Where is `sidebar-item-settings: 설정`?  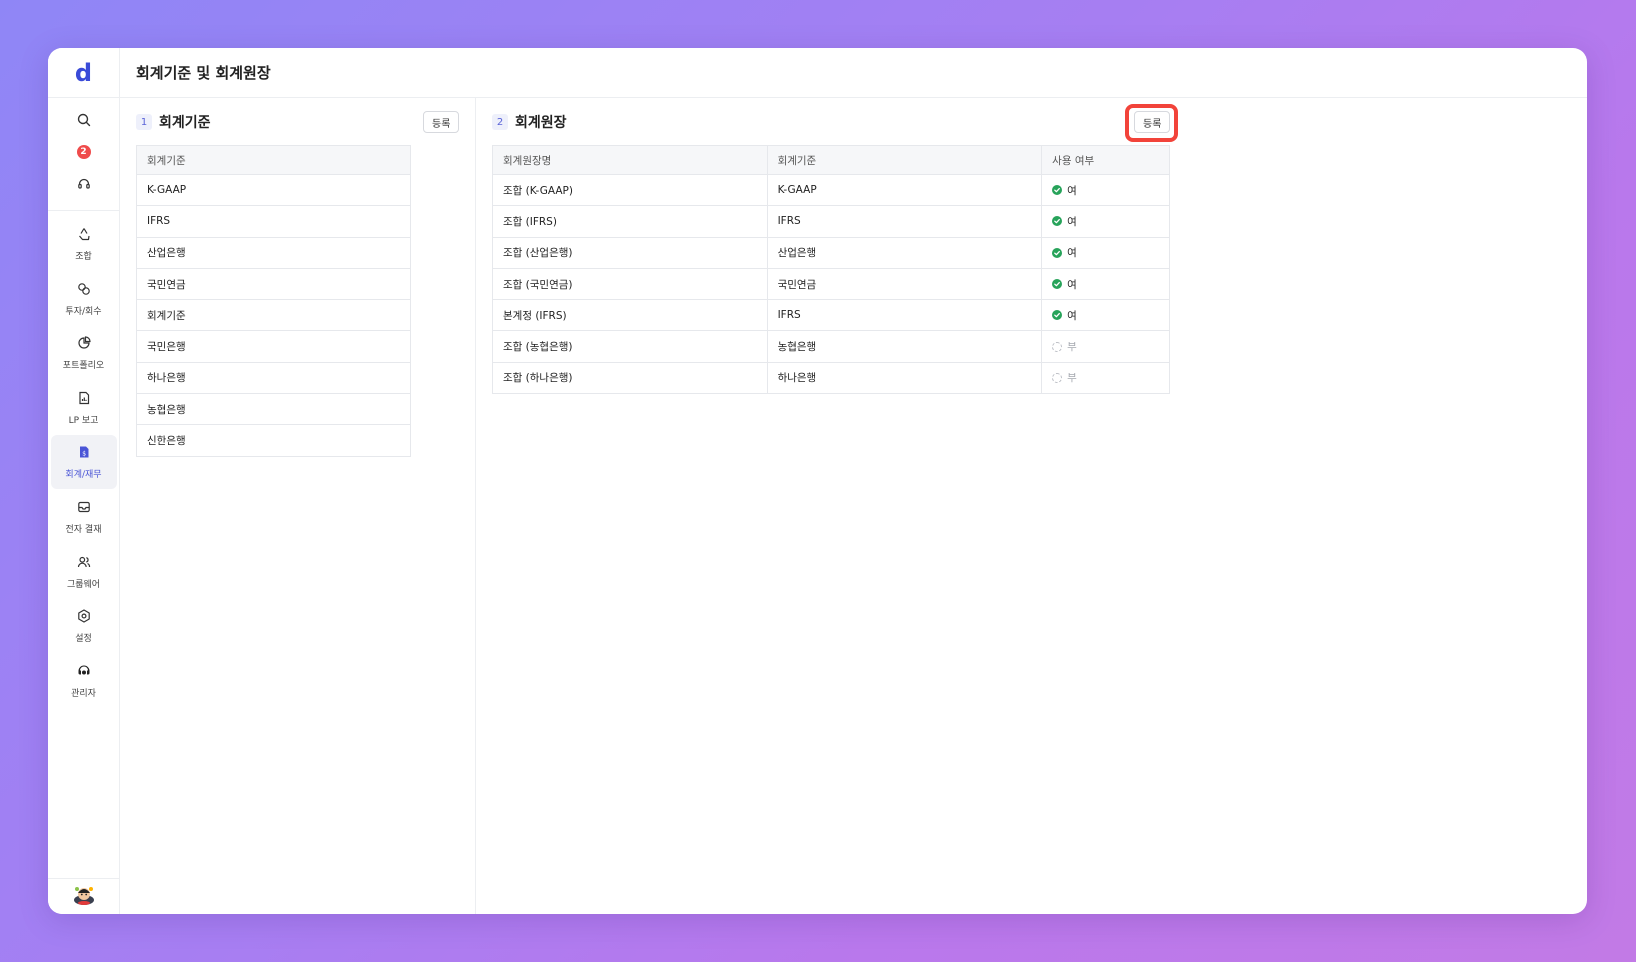 sidebar-item-settings: 설정 is located at coordinates (84, 626).